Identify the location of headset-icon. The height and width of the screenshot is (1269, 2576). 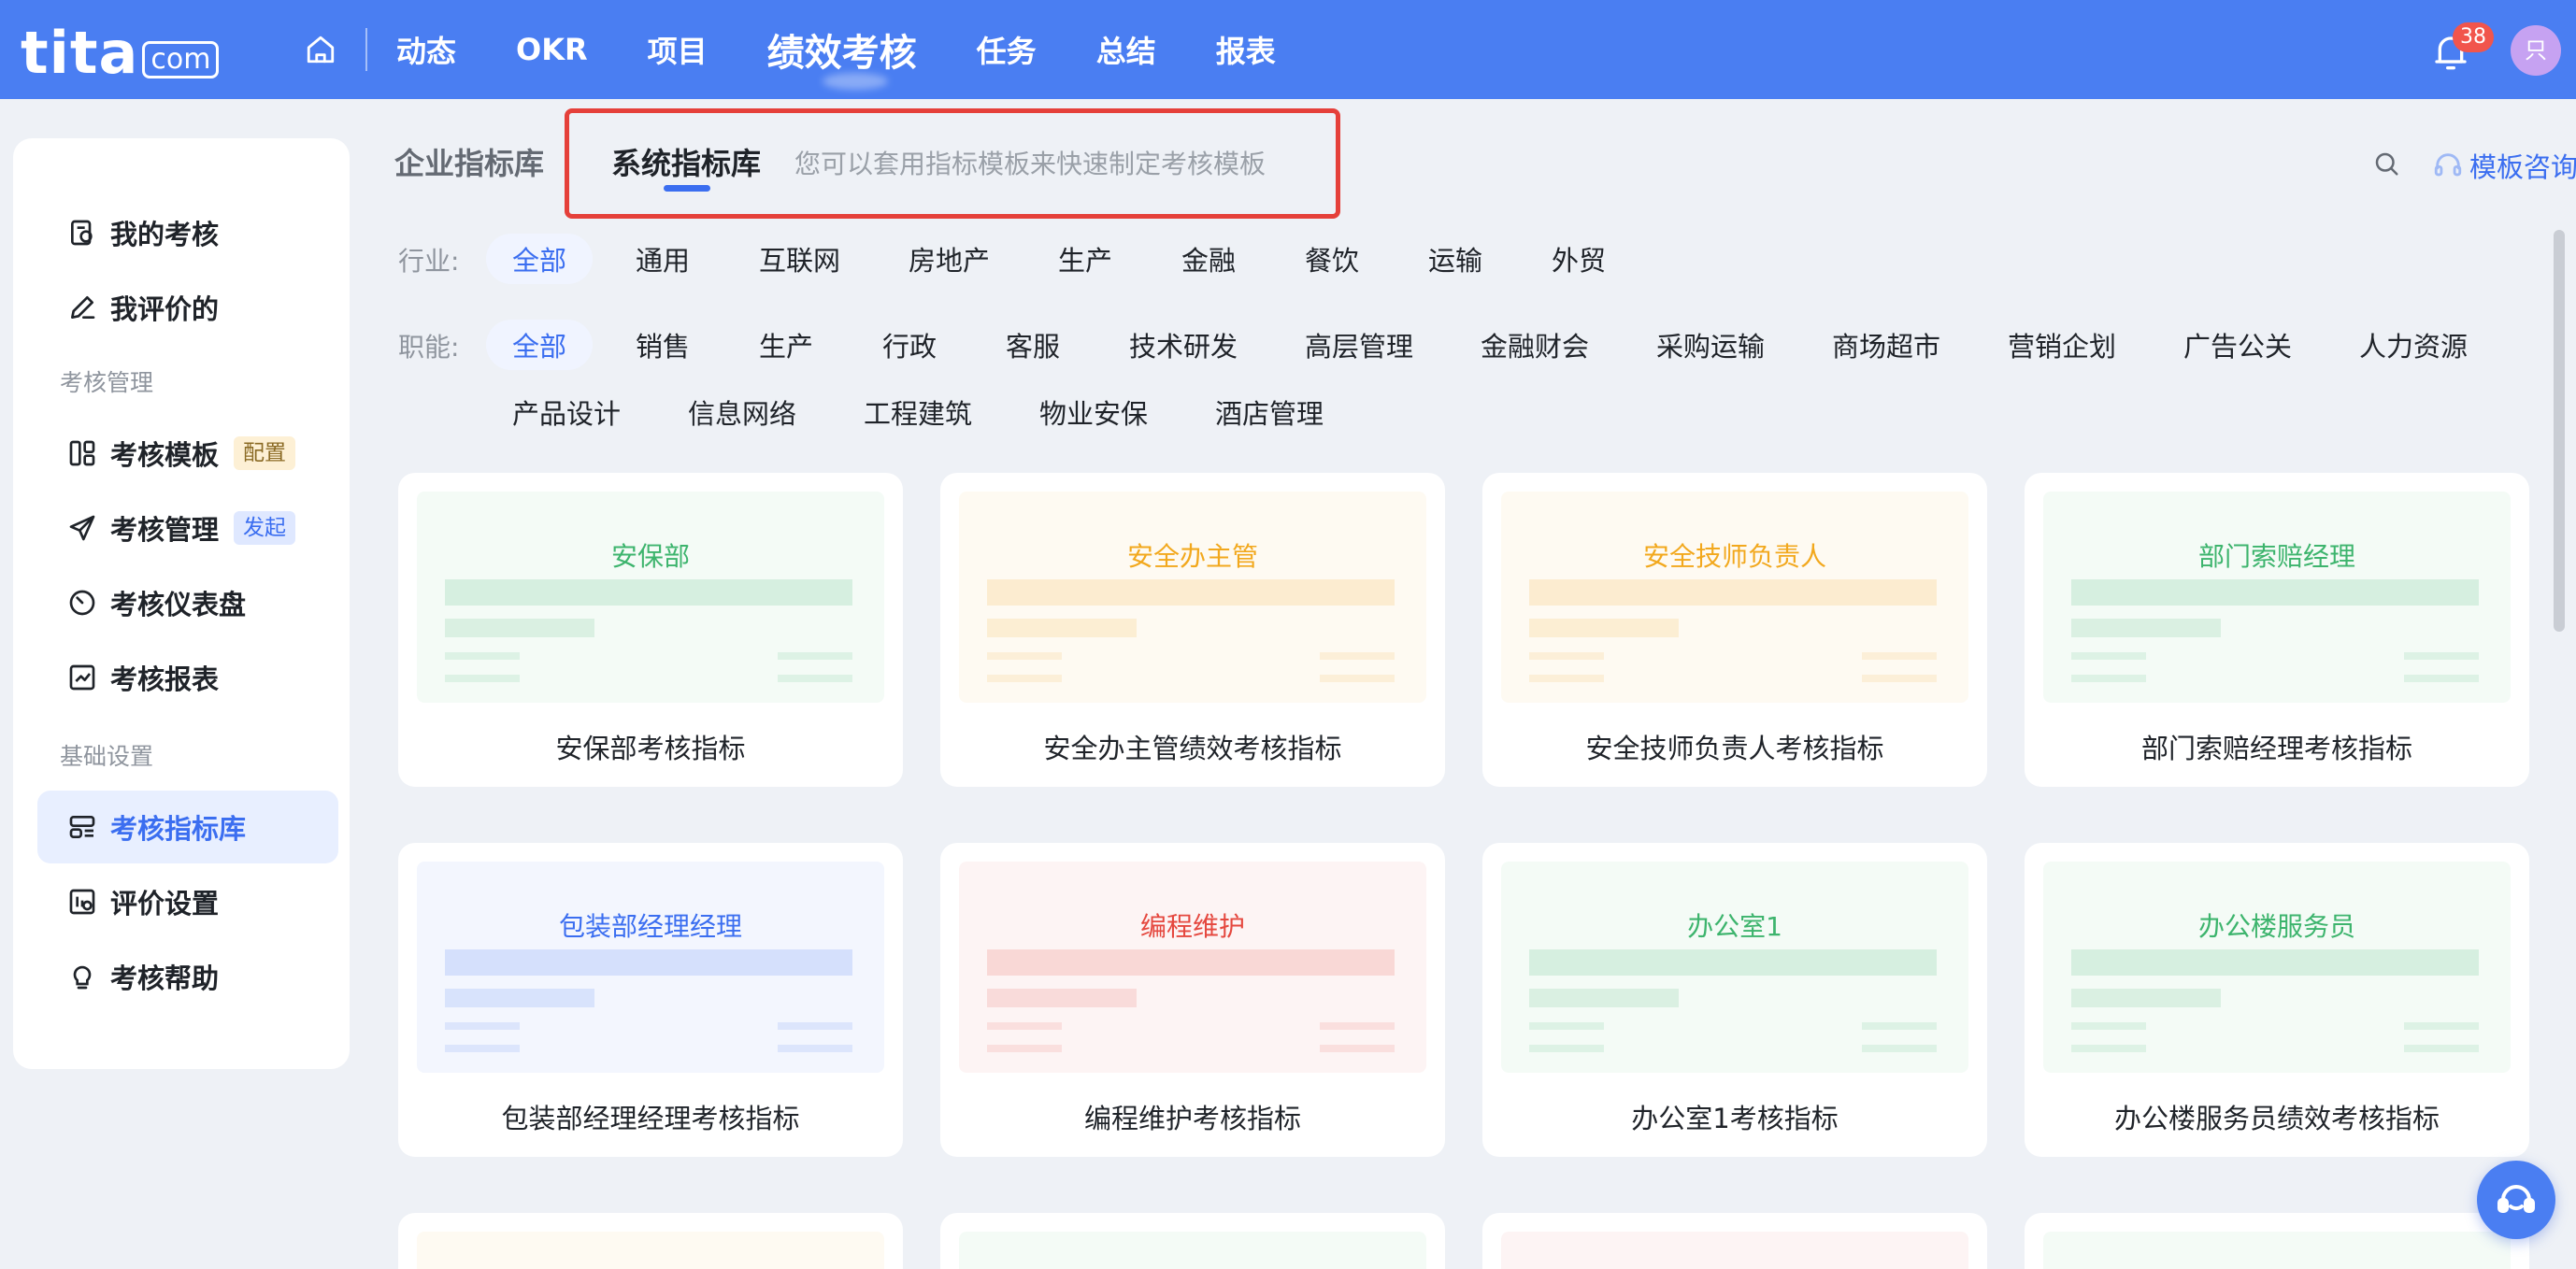
(2448, 165).